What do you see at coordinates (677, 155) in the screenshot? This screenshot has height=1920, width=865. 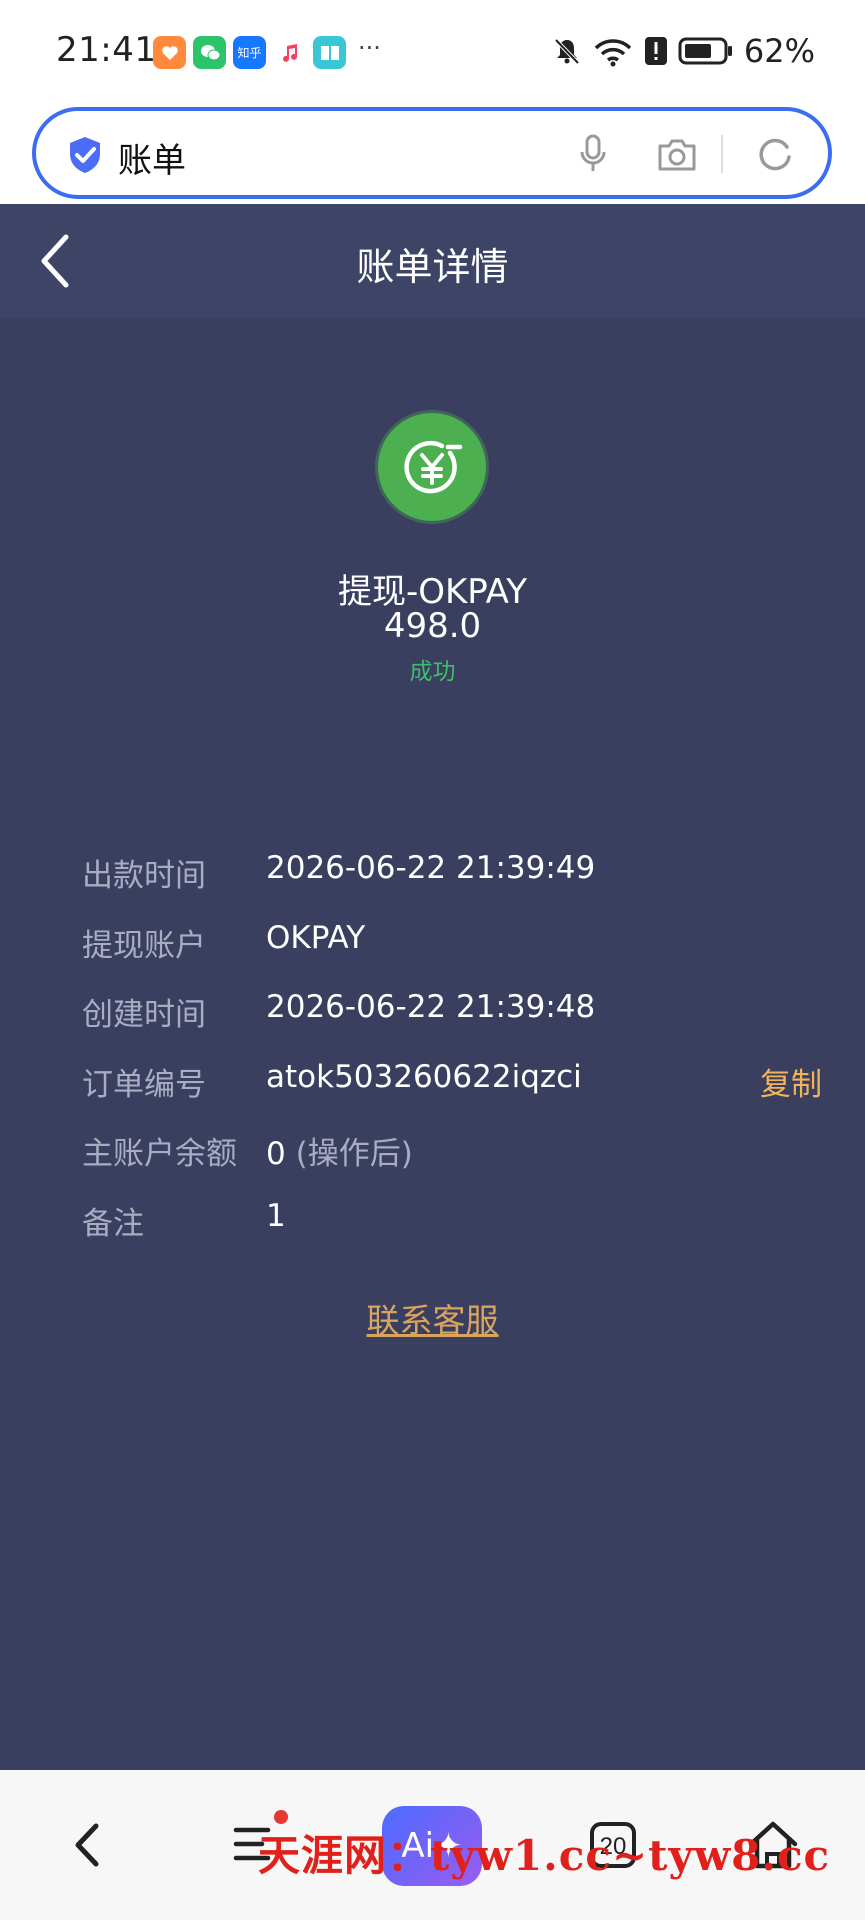 I see `camera-icon` at bounding box center [677, 155].